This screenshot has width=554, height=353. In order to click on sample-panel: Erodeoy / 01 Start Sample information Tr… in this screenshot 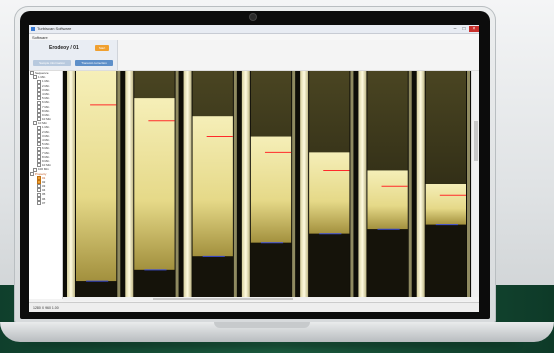, I will do `click(73, 55)`.